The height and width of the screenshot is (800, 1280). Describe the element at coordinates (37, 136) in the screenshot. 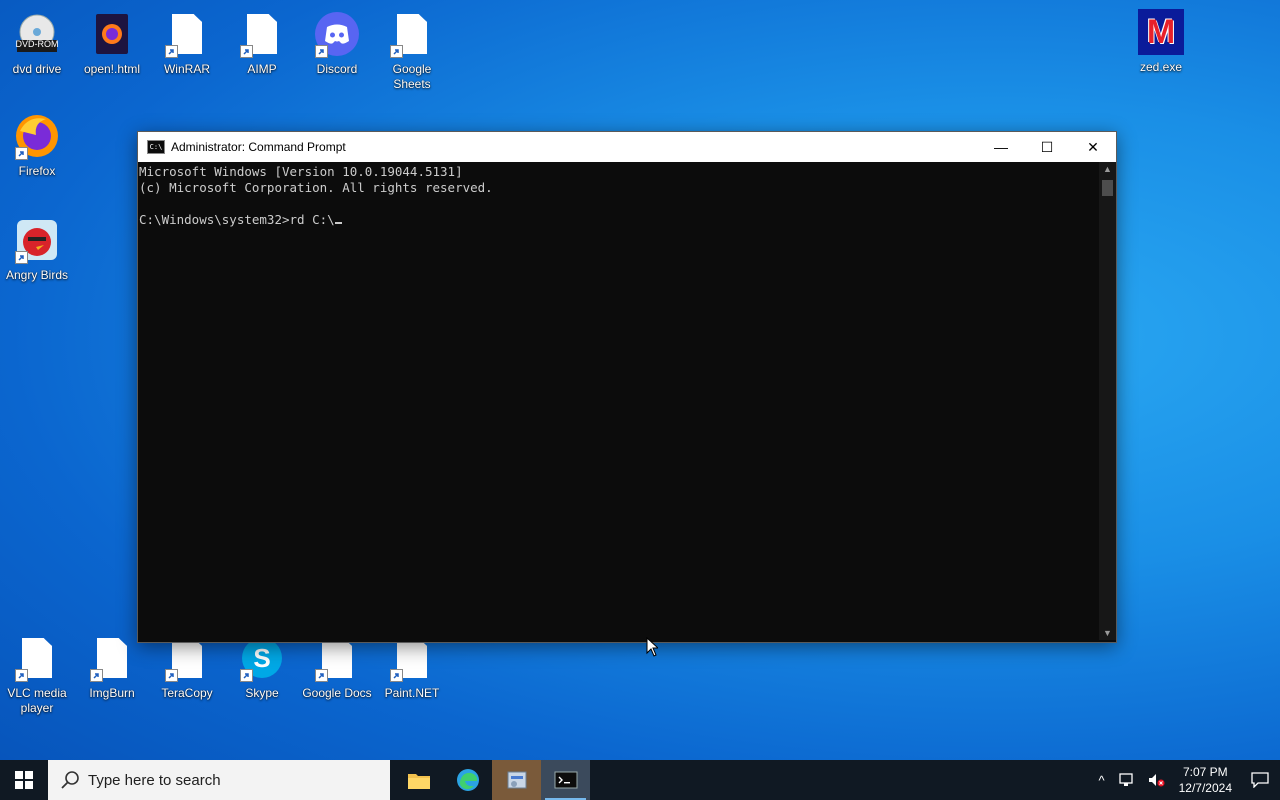

I see `firefox-icon` at that location.